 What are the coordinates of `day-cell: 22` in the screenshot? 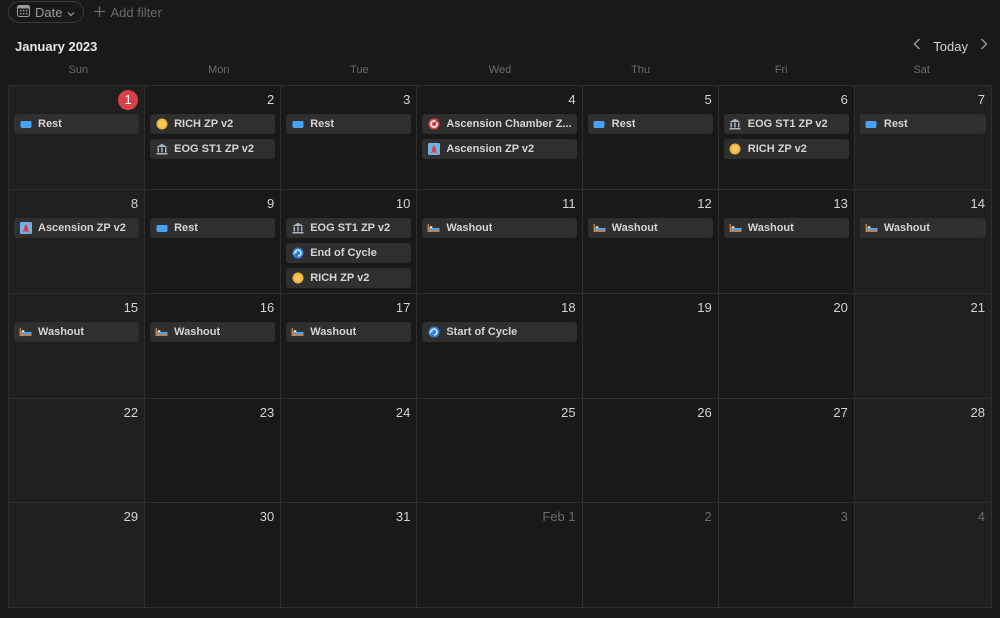 It's located at (77, 450).